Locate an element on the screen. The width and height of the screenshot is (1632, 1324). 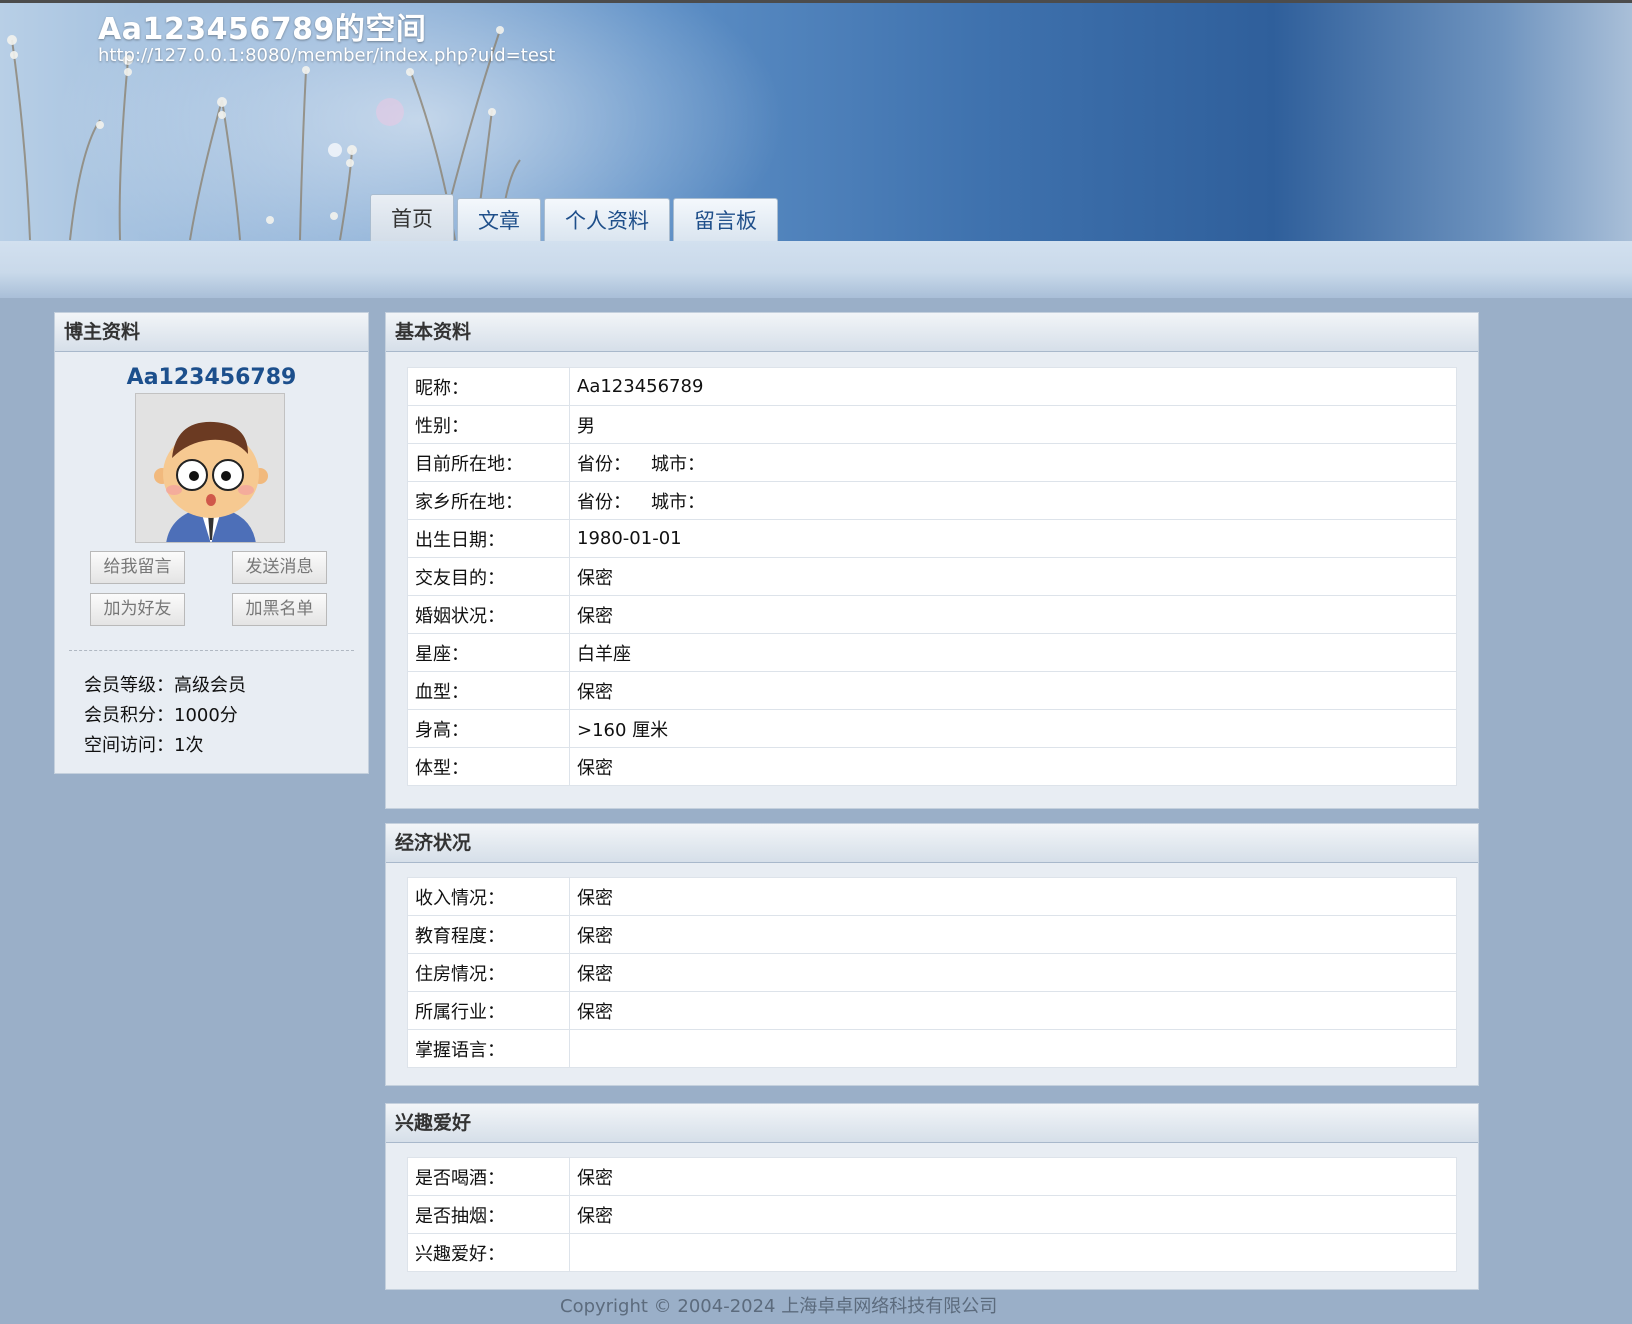
row-value: 白羊座 is located at coordinates (1013, 652).